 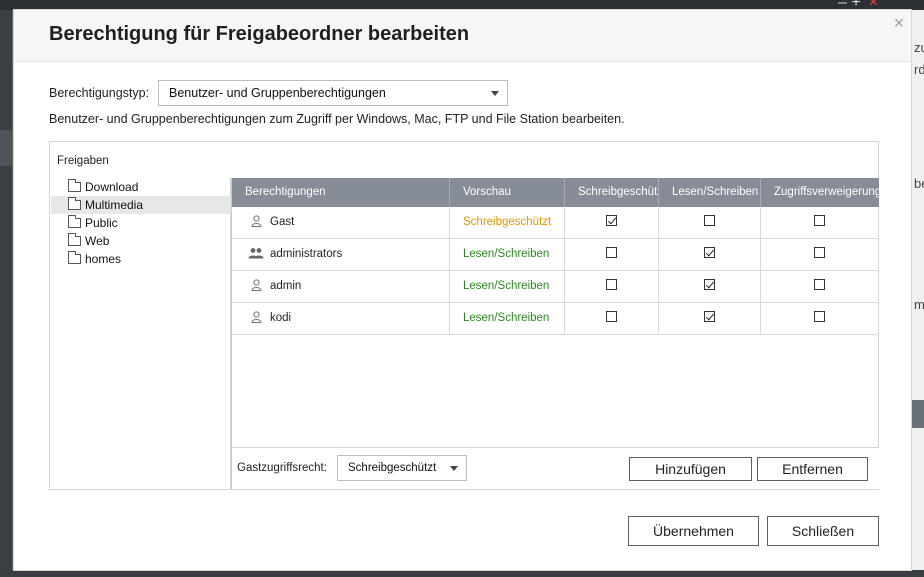 I want to click on tree-item-public: Public, so click(x=141, y=223).